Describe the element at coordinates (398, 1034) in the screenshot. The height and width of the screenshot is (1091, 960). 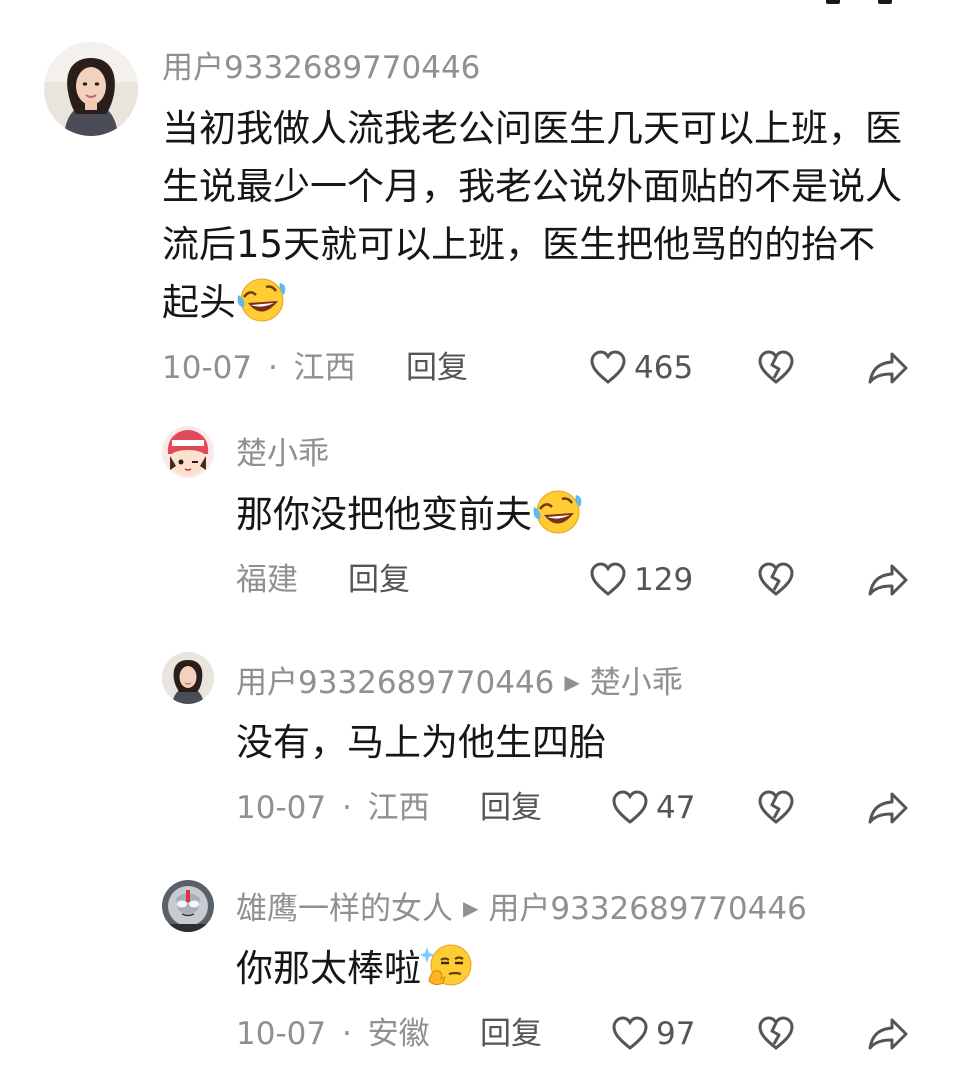
I see `comment-location: 安徽` at that location.